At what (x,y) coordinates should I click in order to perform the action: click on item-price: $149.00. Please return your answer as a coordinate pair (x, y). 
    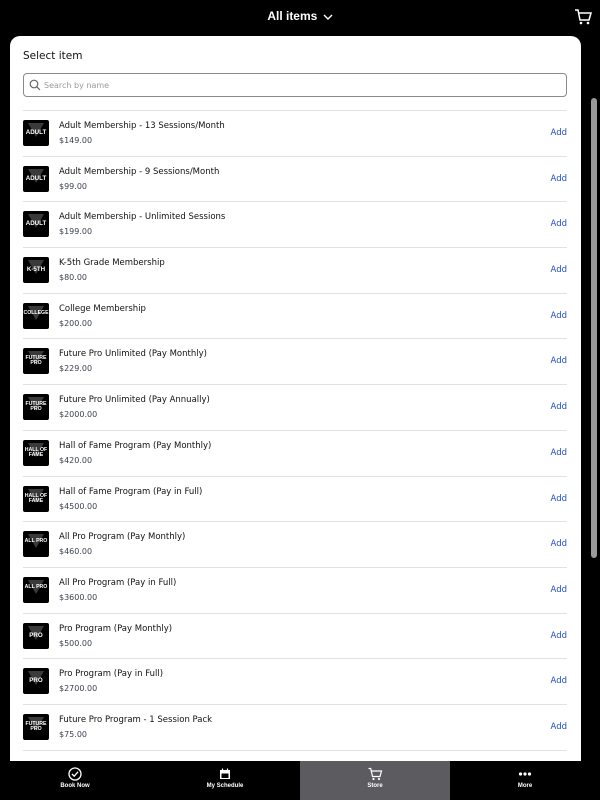
    Looking at the image, I should click on (76, 140).